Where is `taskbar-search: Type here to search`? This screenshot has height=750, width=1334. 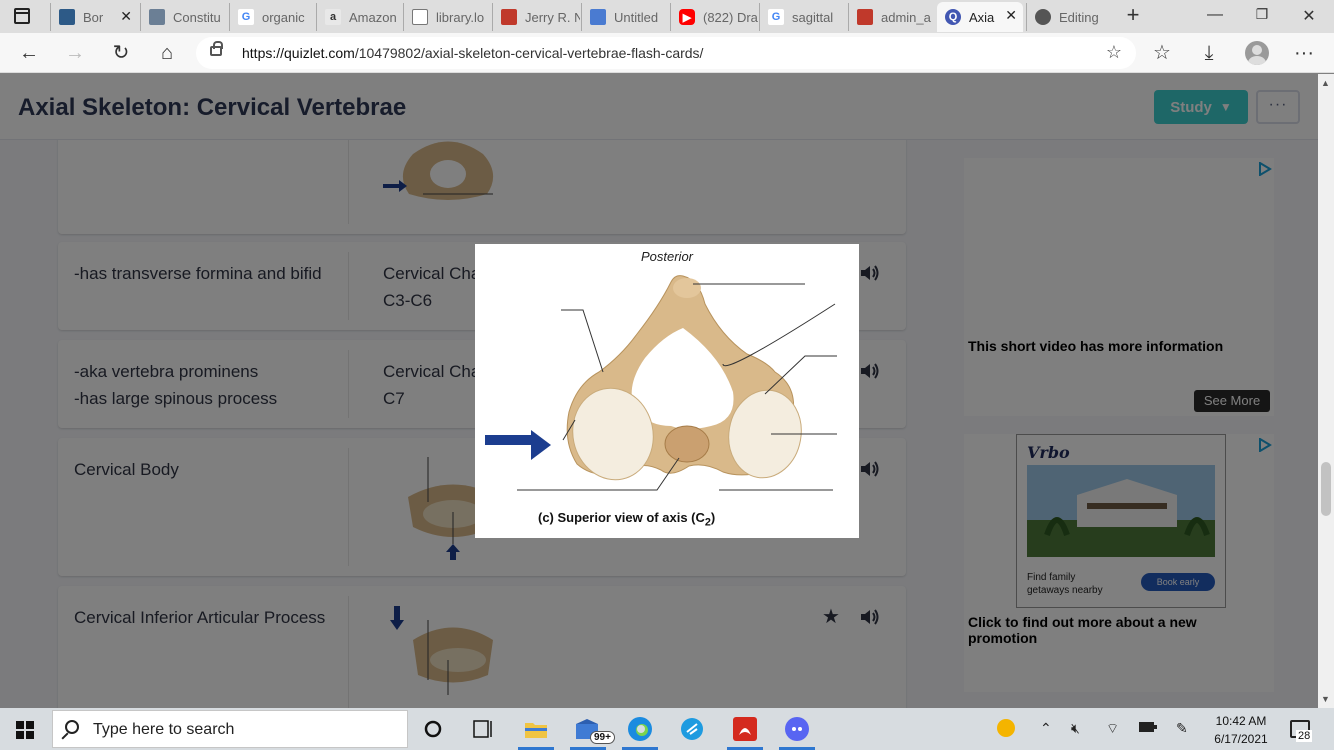 taskbar-search: Type here to search is located at coordinates (230, 729).